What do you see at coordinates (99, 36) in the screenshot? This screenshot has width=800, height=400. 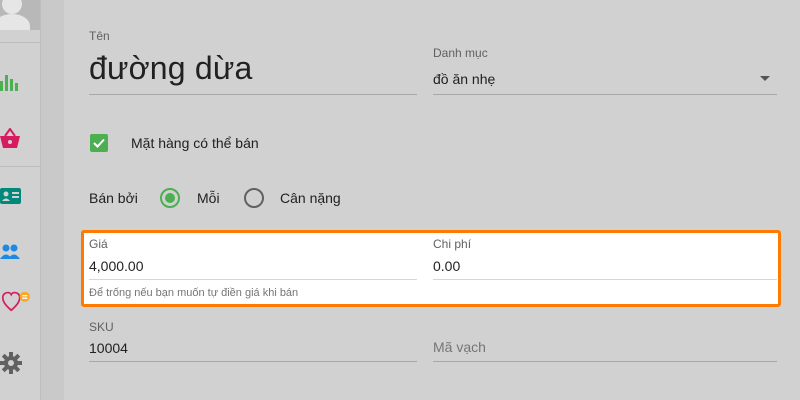 I see `name-label: Tên` at bounding box center [99, 36].